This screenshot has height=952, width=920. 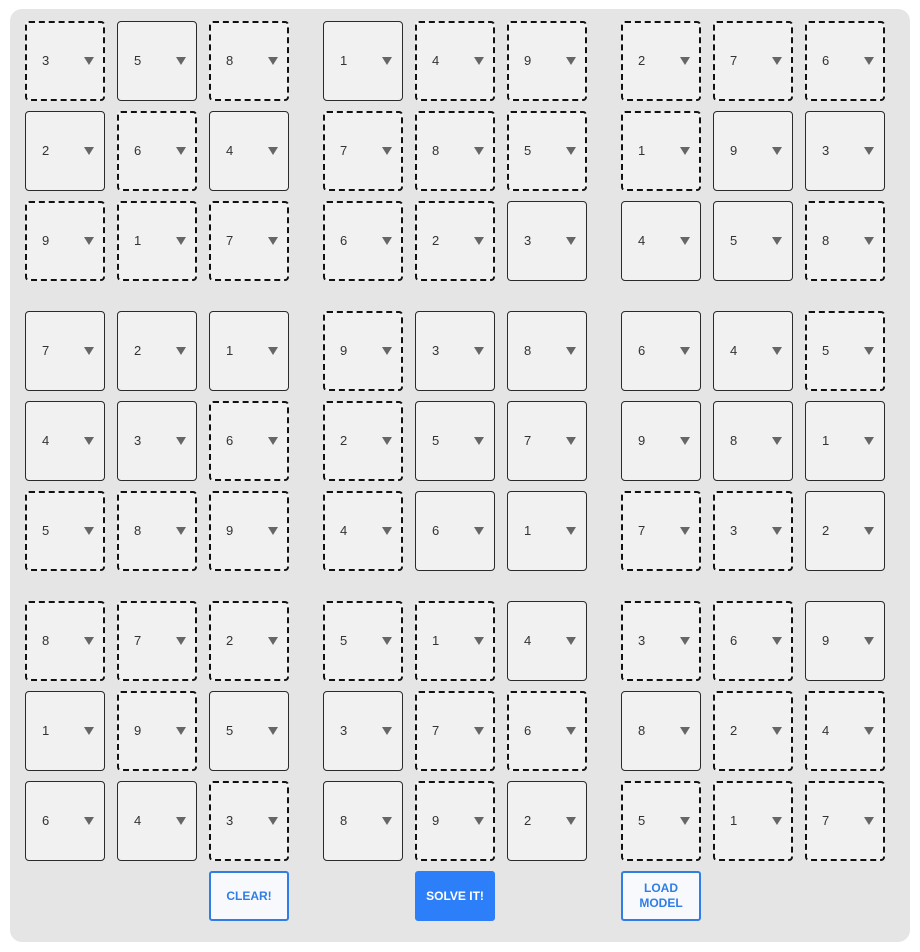 I want to click on cell-select-r5c6: 7, so click(x=547, y=441).